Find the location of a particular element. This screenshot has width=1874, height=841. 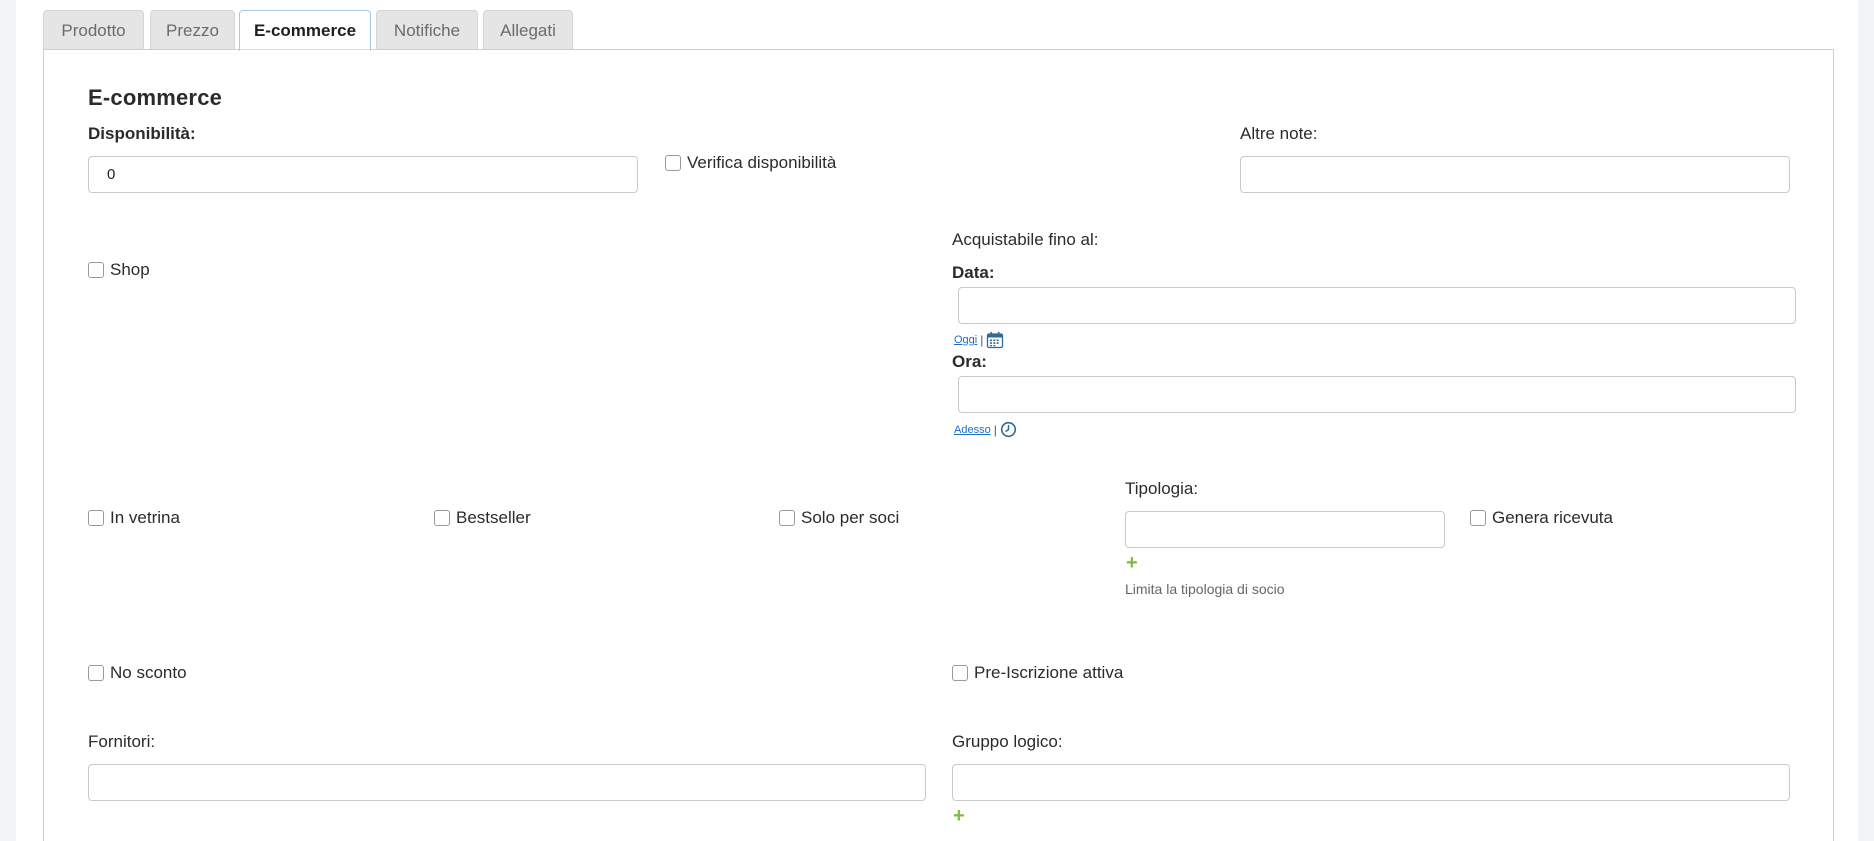

in-vetrina-label: In vetrina is located at coordinates (145, 517).